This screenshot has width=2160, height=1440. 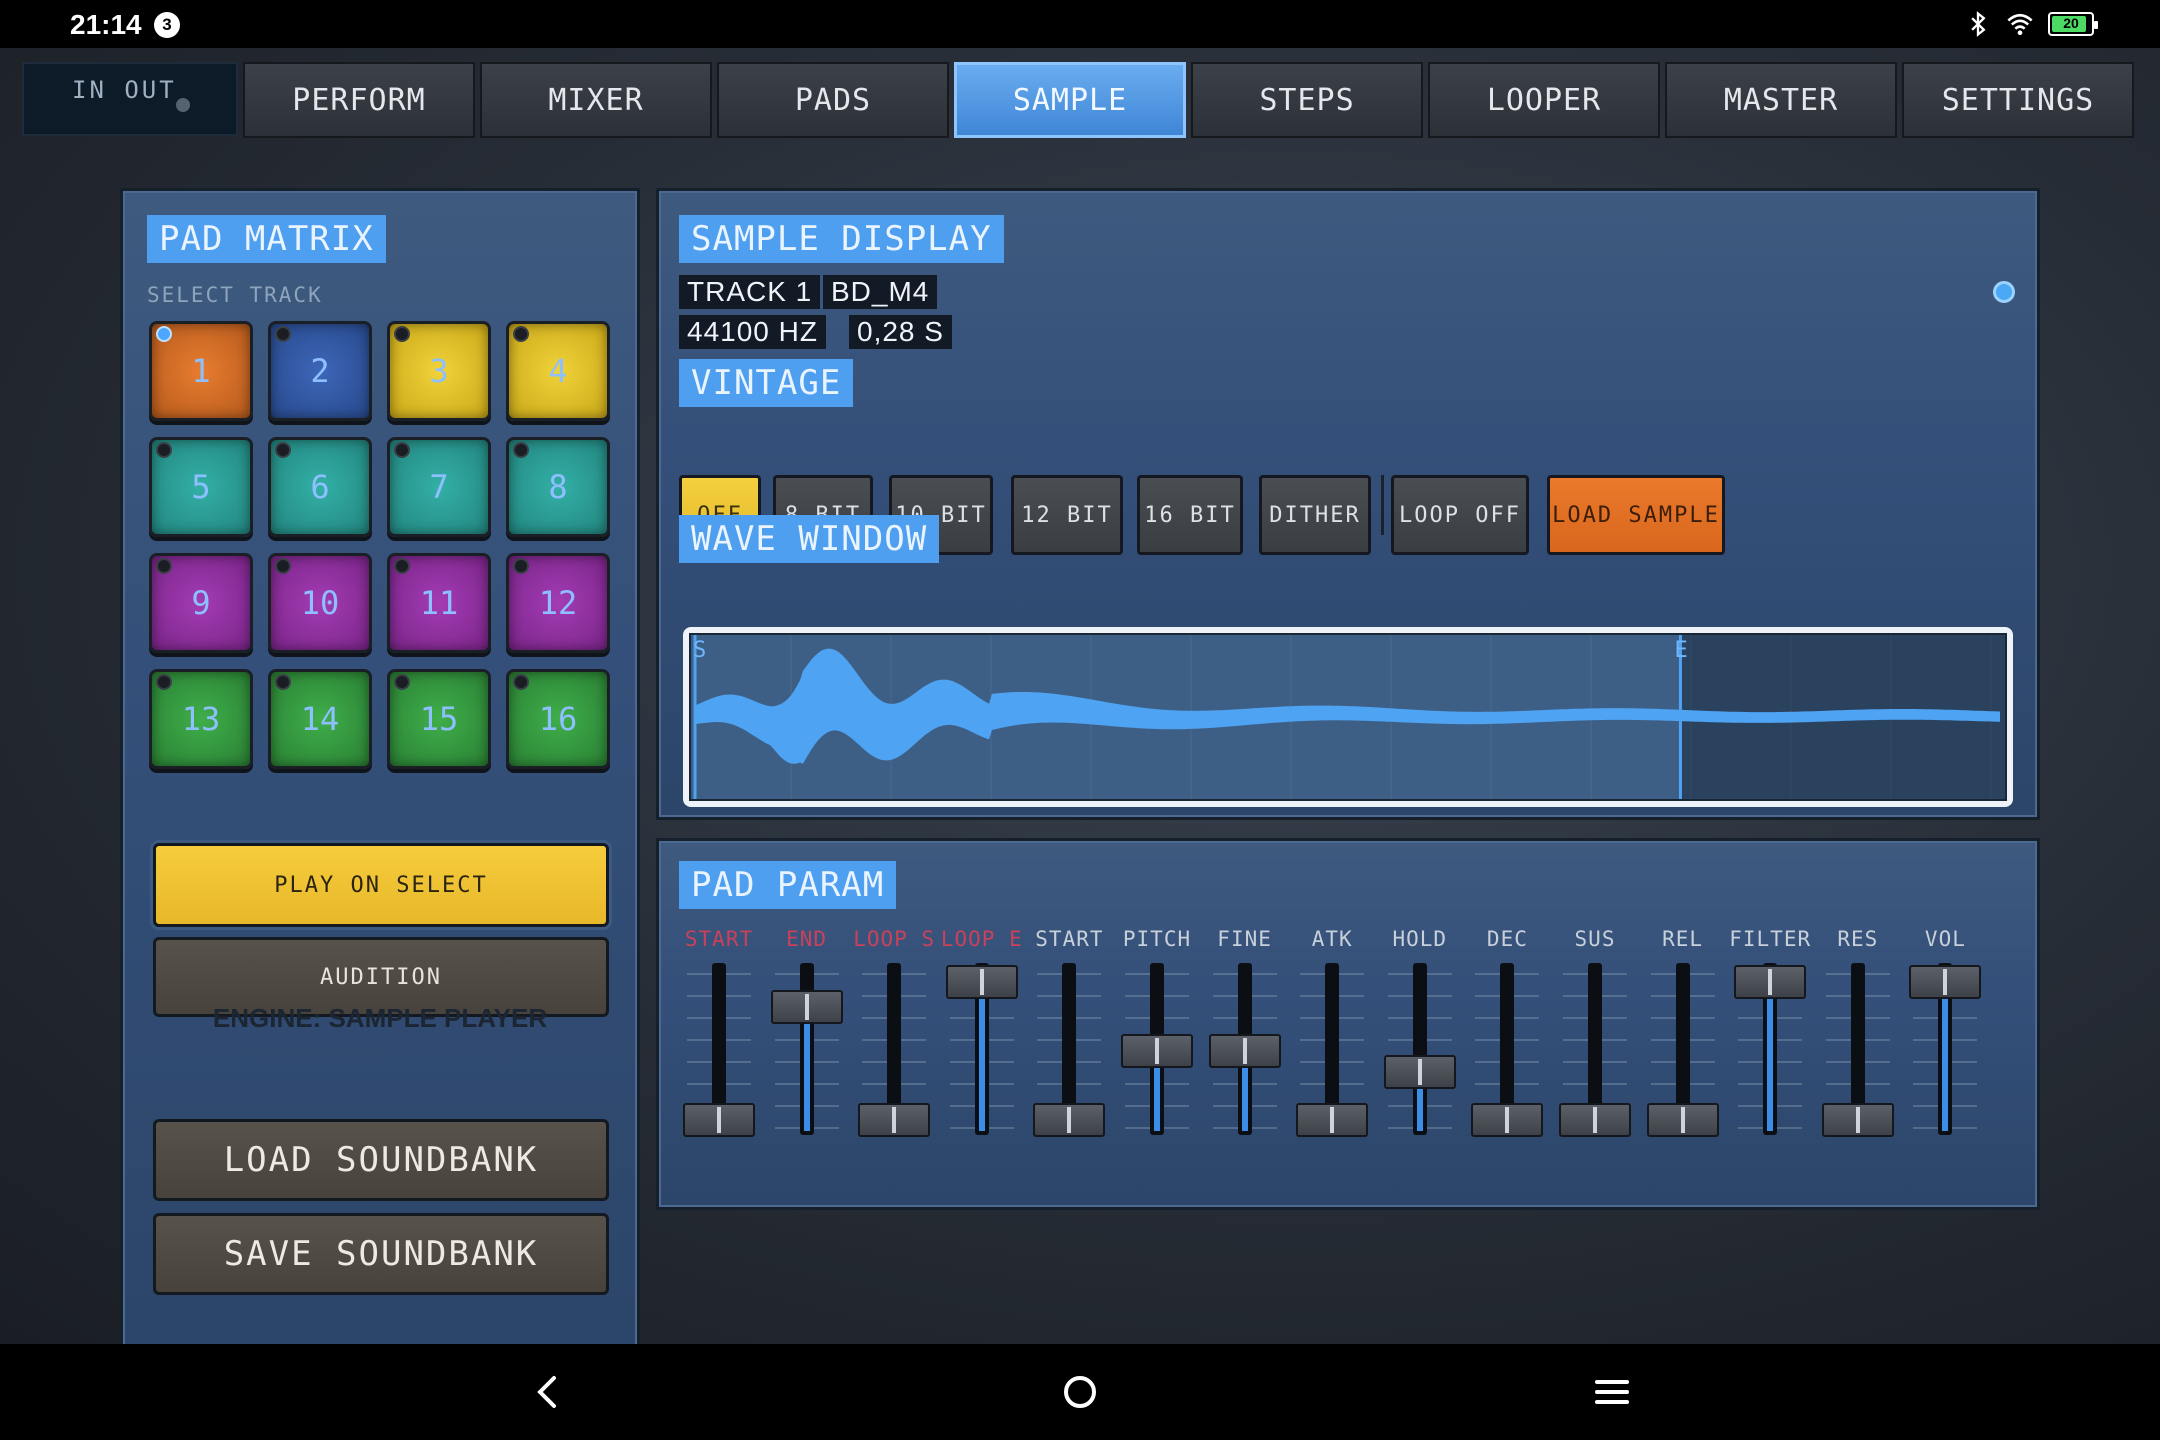 I want to click on pad-16: 16, so click(x=558, y=719).